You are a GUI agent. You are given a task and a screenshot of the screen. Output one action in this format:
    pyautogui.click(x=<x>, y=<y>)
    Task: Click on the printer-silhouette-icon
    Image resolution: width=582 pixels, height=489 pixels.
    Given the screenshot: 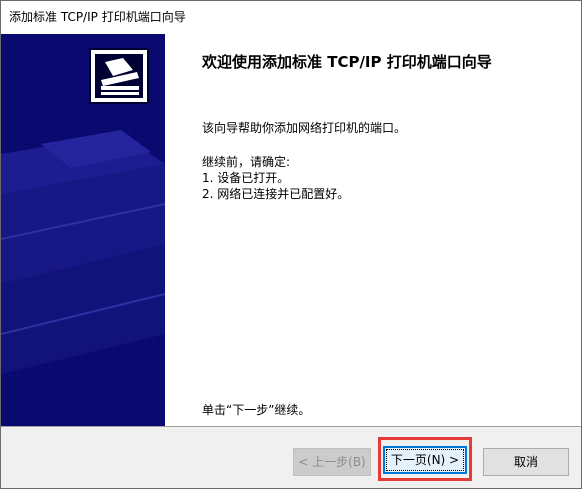 What is the action you would take?
    pyautogui.click(x=83, y=252)
    